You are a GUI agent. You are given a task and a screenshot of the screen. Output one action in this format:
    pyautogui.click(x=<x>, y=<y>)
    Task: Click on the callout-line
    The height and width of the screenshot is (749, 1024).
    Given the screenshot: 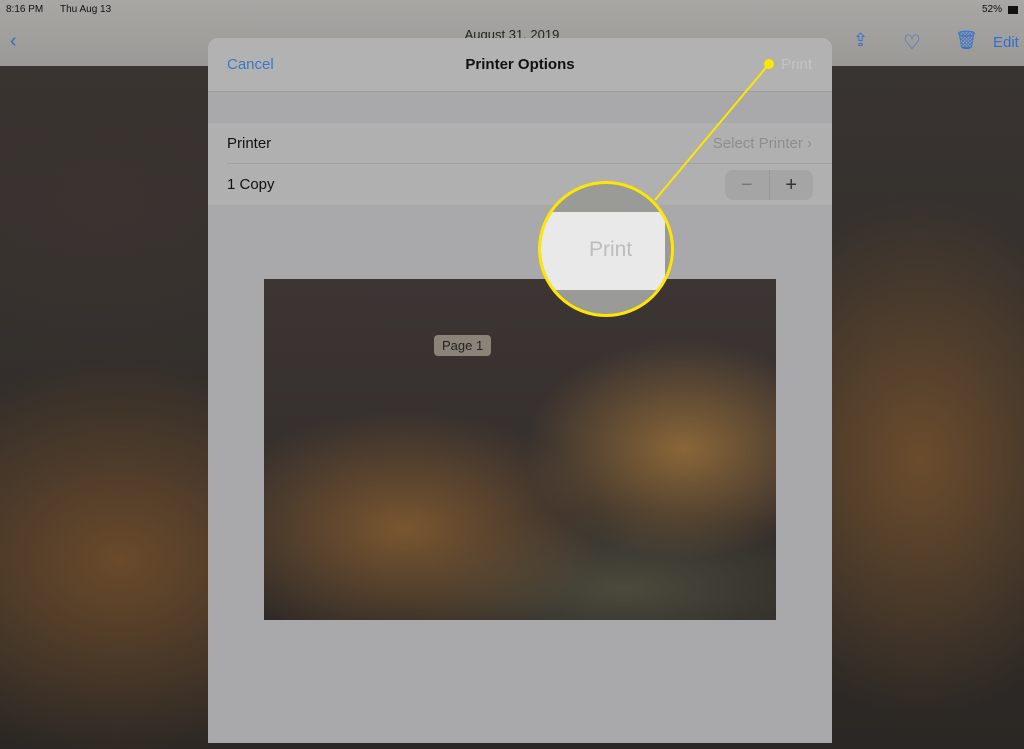 What is the action you would take?
    pyautogui.click(x=714, y=130)
    